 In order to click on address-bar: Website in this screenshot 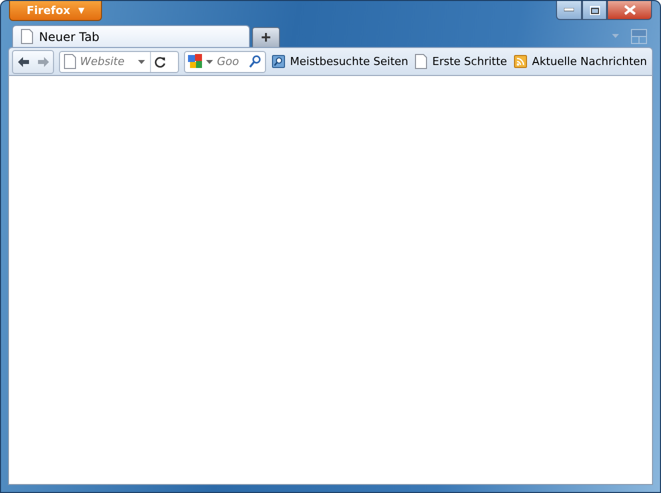, I will do `click(119, 61)`.